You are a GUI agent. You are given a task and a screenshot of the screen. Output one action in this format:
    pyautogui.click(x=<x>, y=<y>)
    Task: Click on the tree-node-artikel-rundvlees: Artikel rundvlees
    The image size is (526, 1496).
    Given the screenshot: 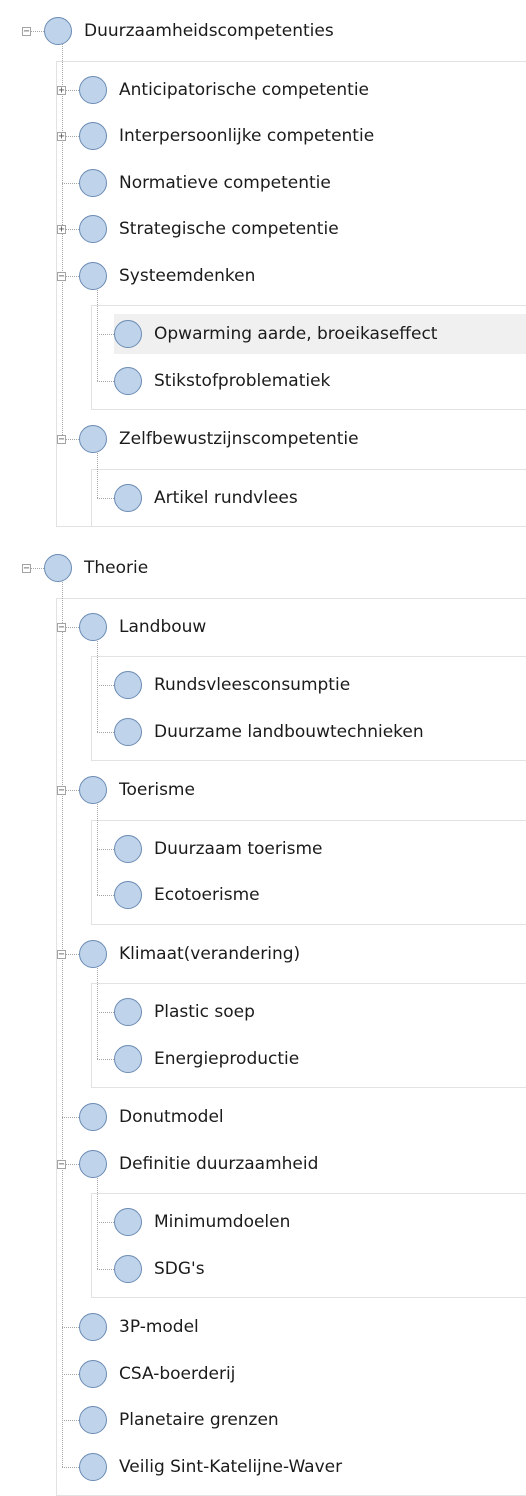 What is the action you would take?
    pyautogui.click(x=206, y=498)
    